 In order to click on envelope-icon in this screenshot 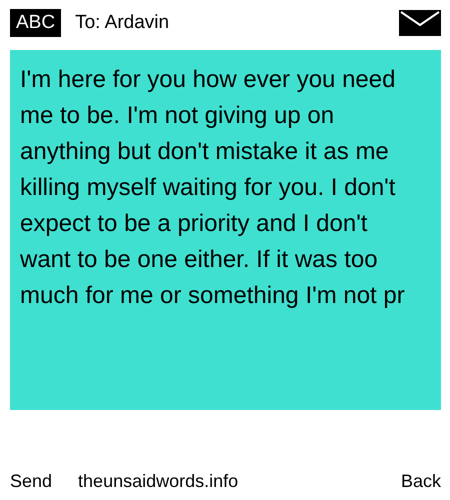, I will do `click(420, 23)`.